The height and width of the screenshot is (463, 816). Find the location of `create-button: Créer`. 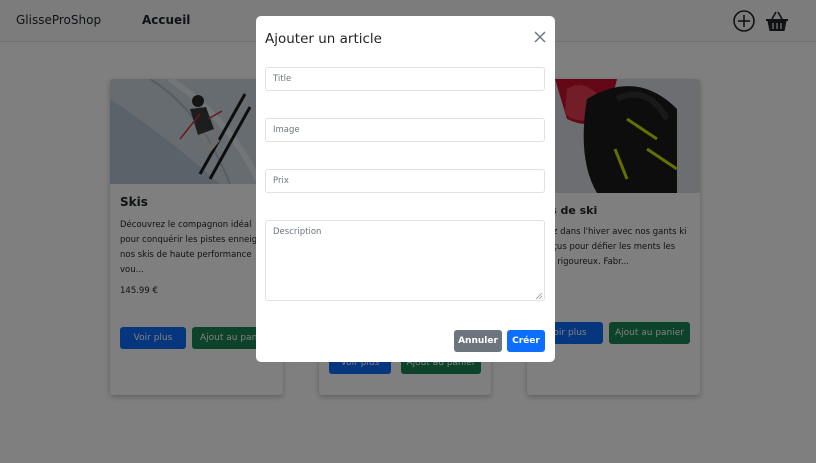

create-button: Créer is located at coordinates (526, 341).